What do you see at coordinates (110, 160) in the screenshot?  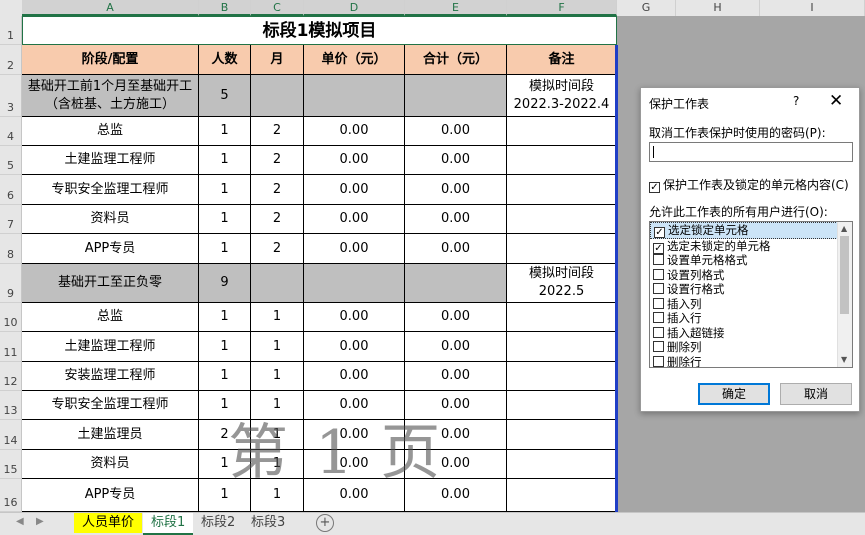 I see `role-cell: 土建监理工程师` at bounding box center [110, 160].